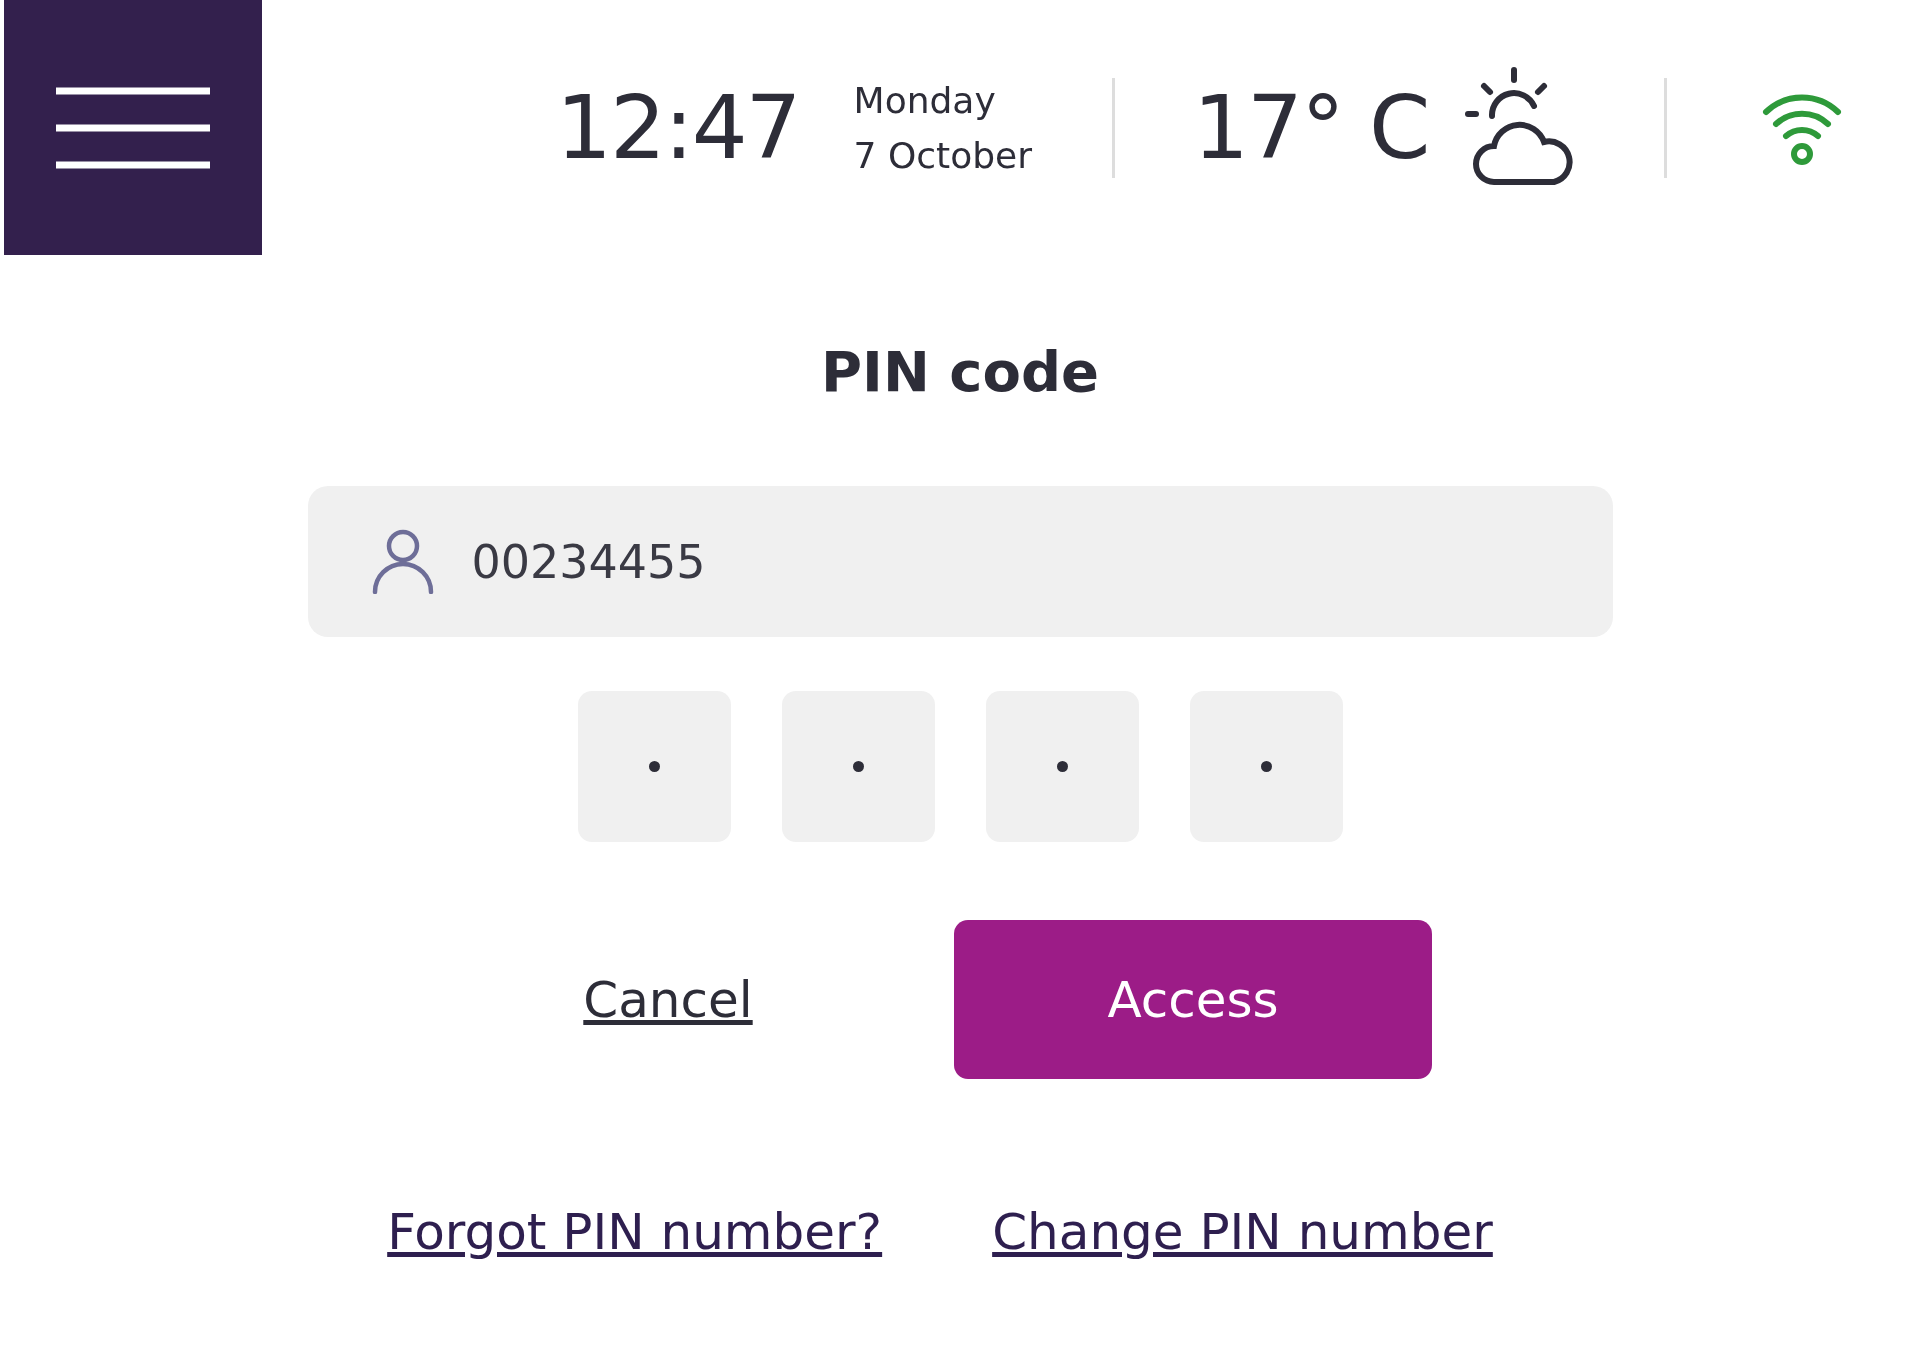  I want to click on user-id-field: 00234455, so click(960, 561).